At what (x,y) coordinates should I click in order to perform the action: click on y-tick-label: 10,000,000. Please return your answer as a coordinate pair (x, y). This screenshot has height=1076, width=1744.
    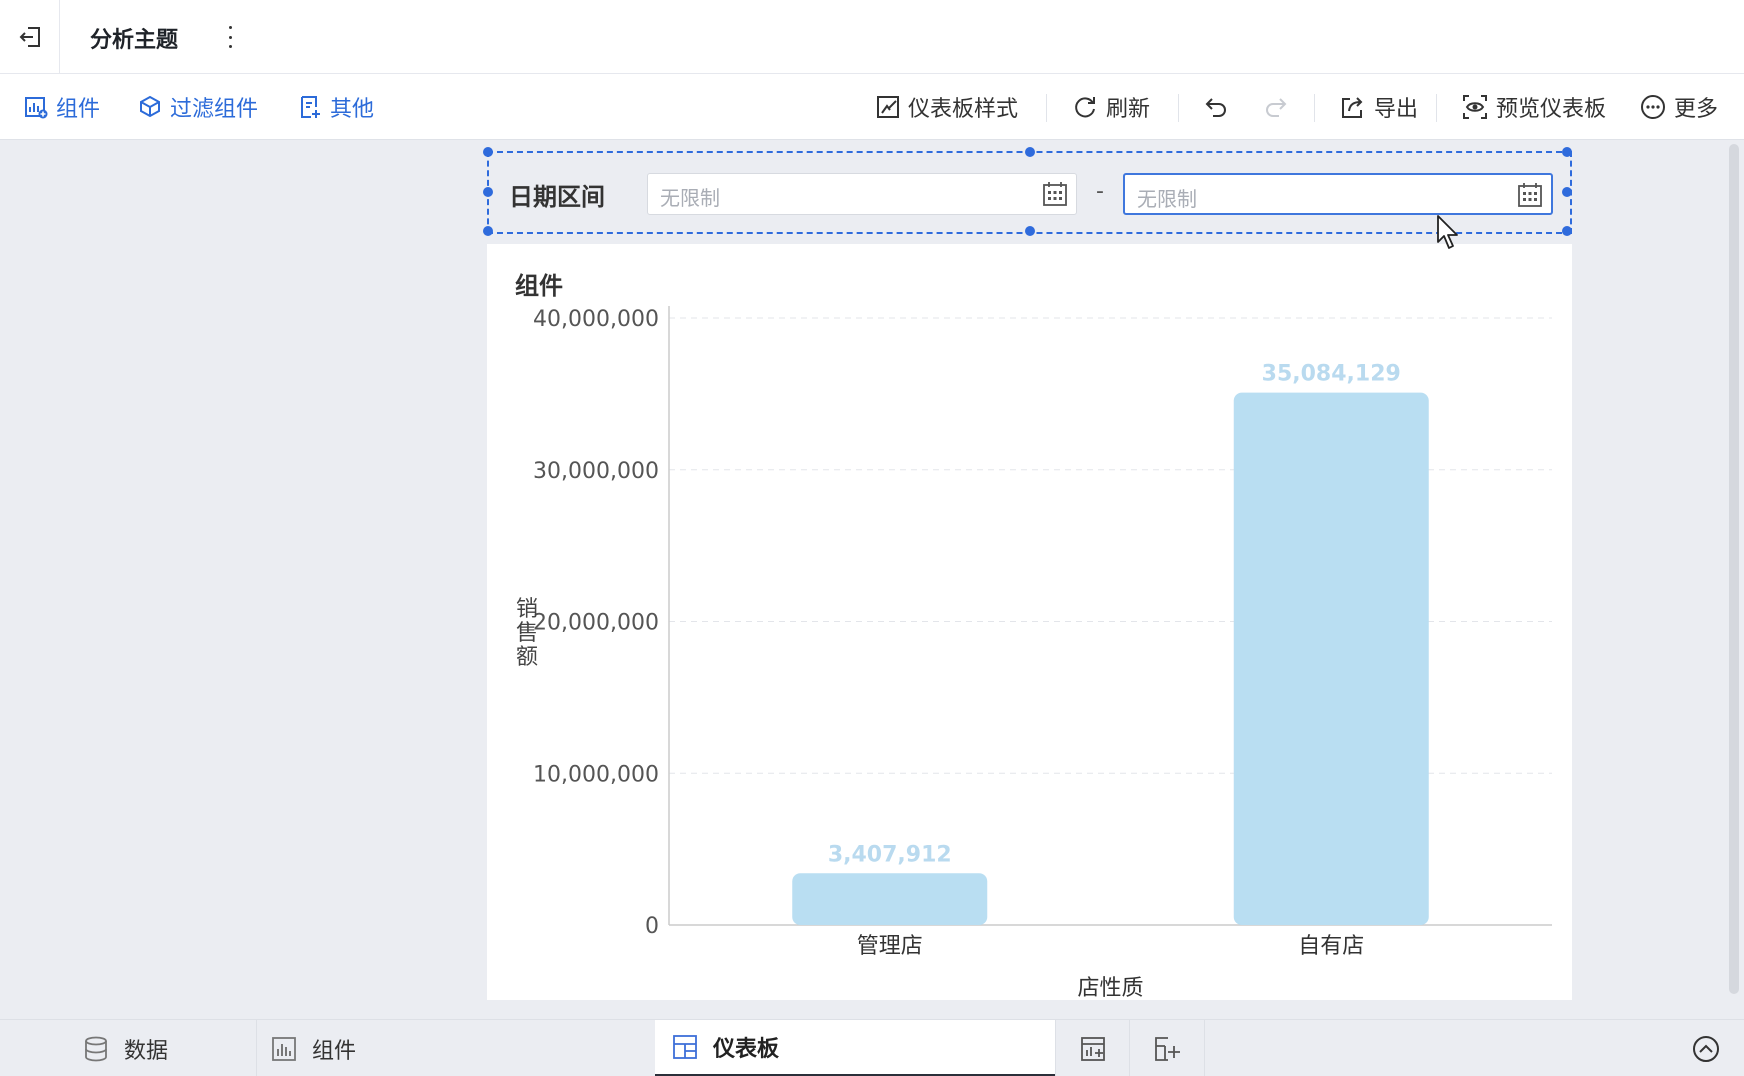
    Looking at the image, I should click on (596, 774).